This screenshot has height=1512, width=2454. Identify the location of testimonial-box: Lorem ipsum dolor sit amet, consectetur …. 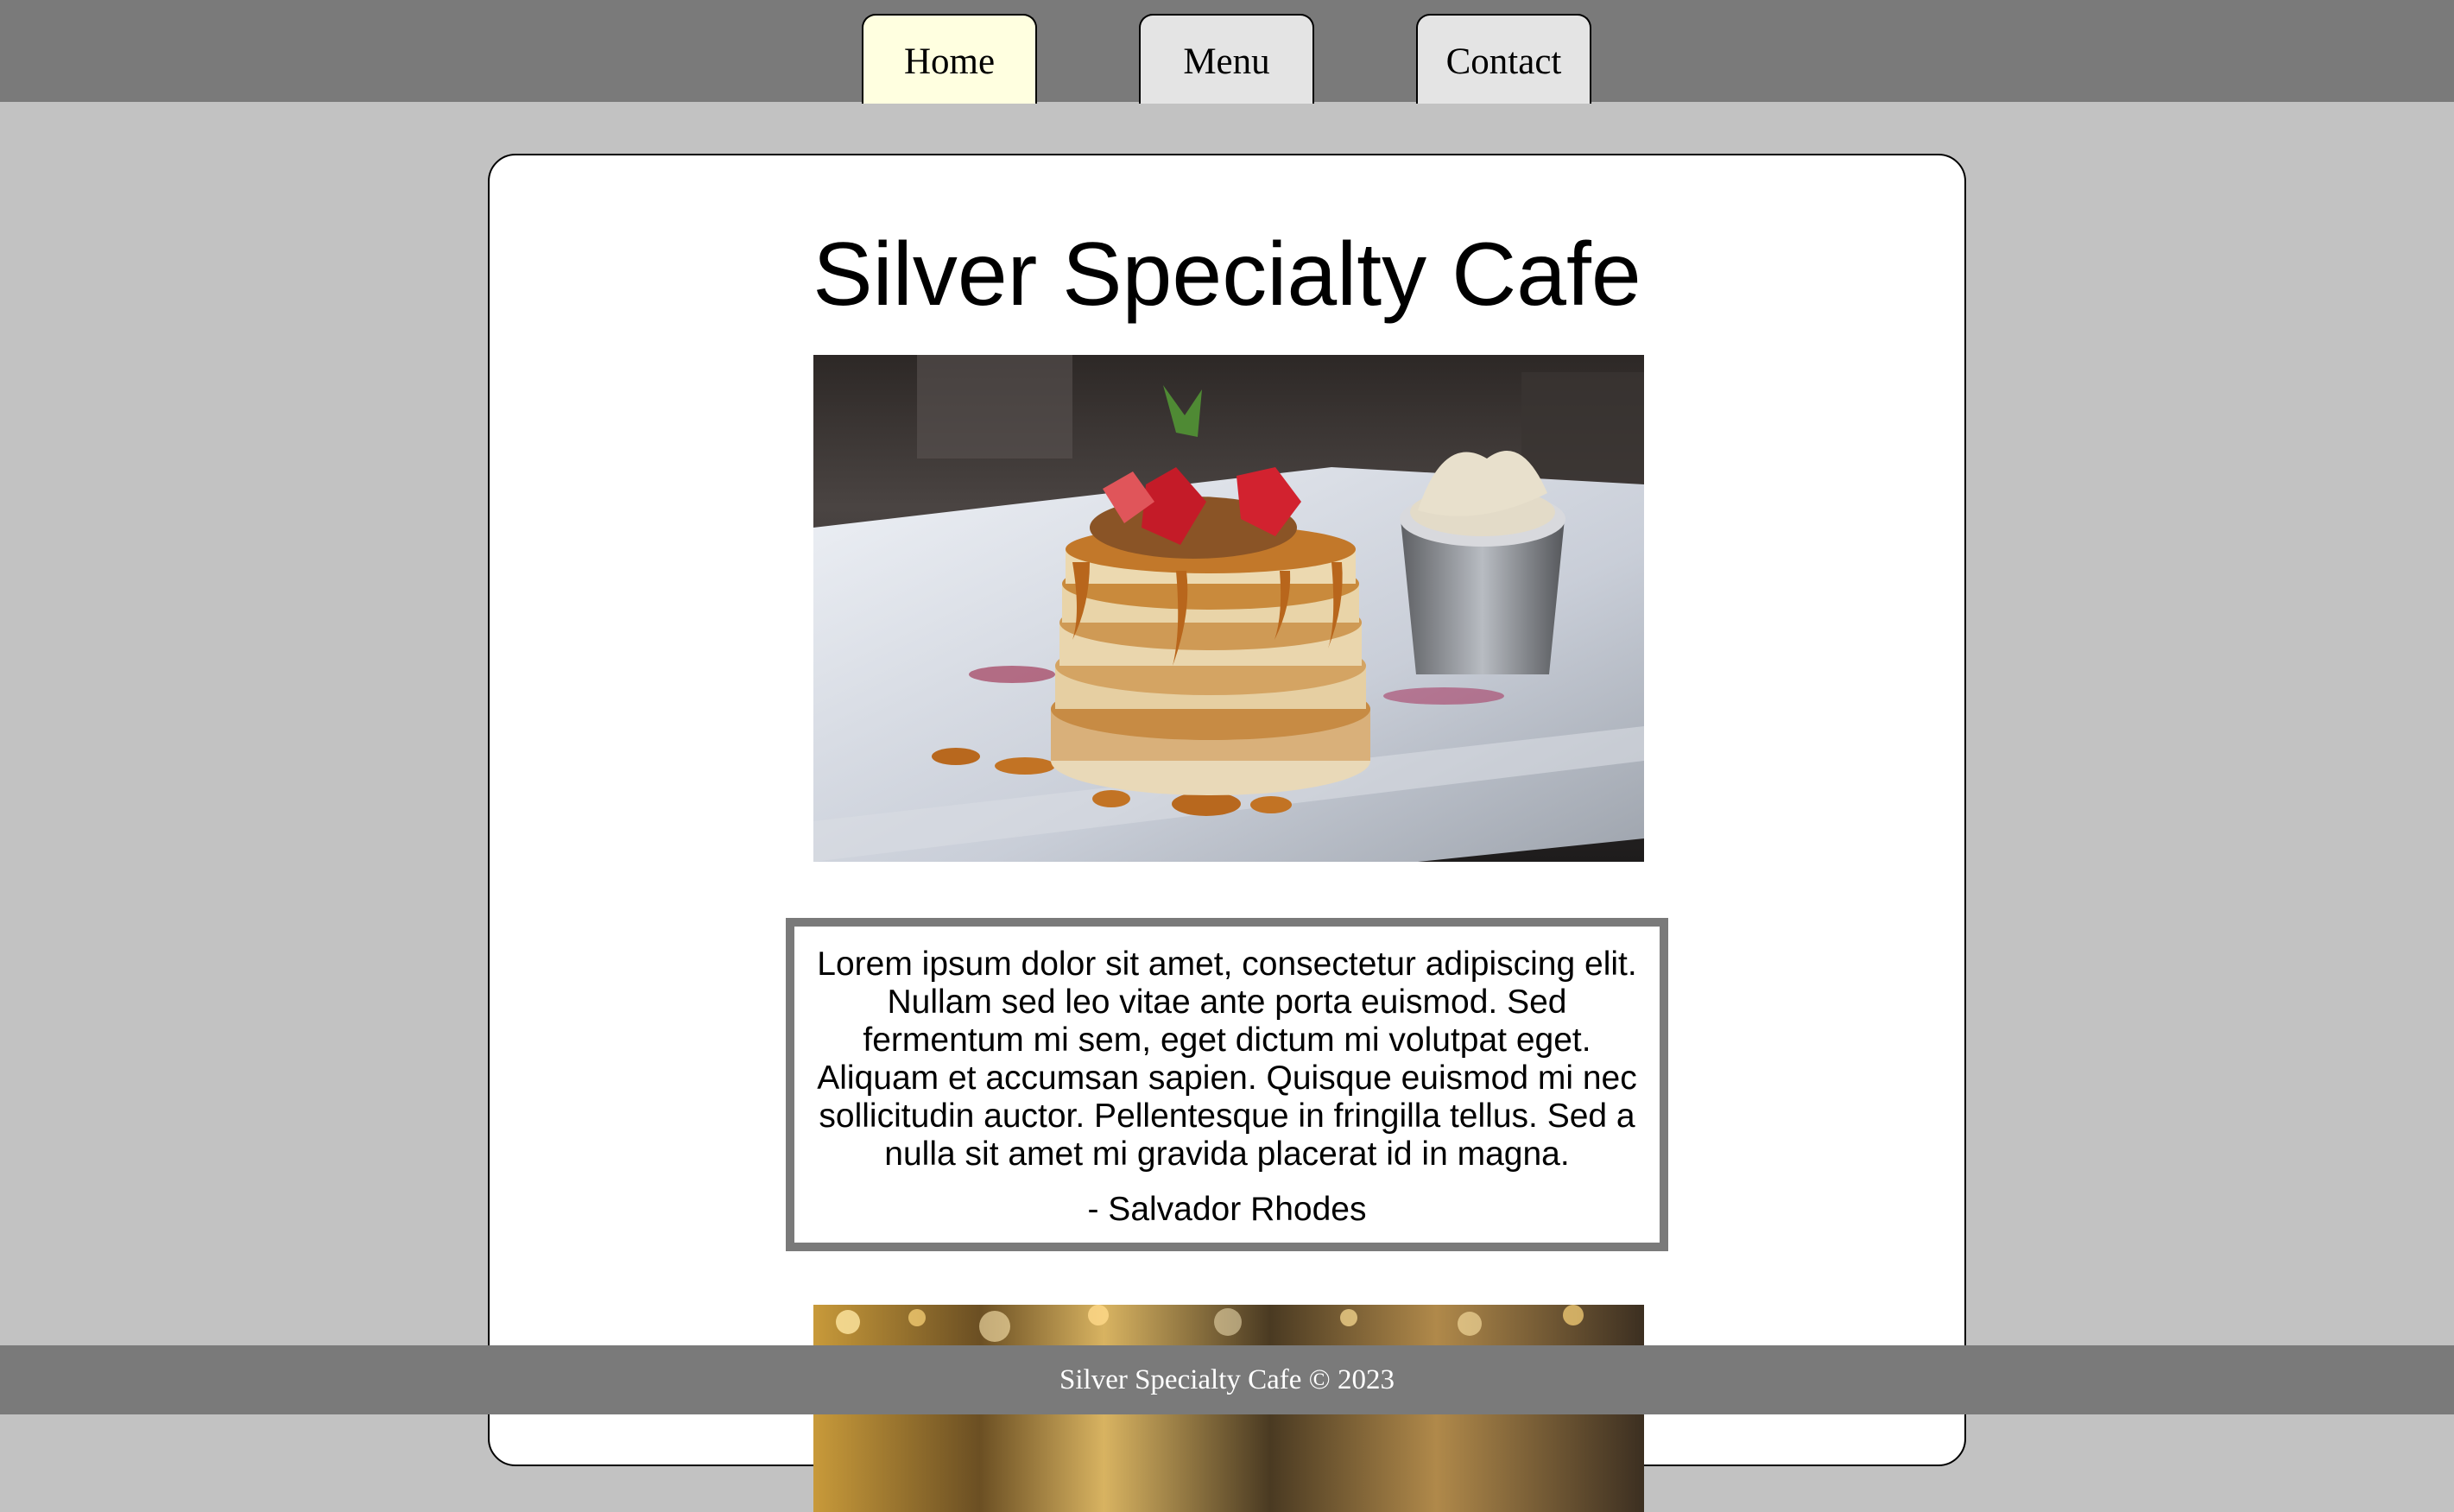
(1227, 1084).